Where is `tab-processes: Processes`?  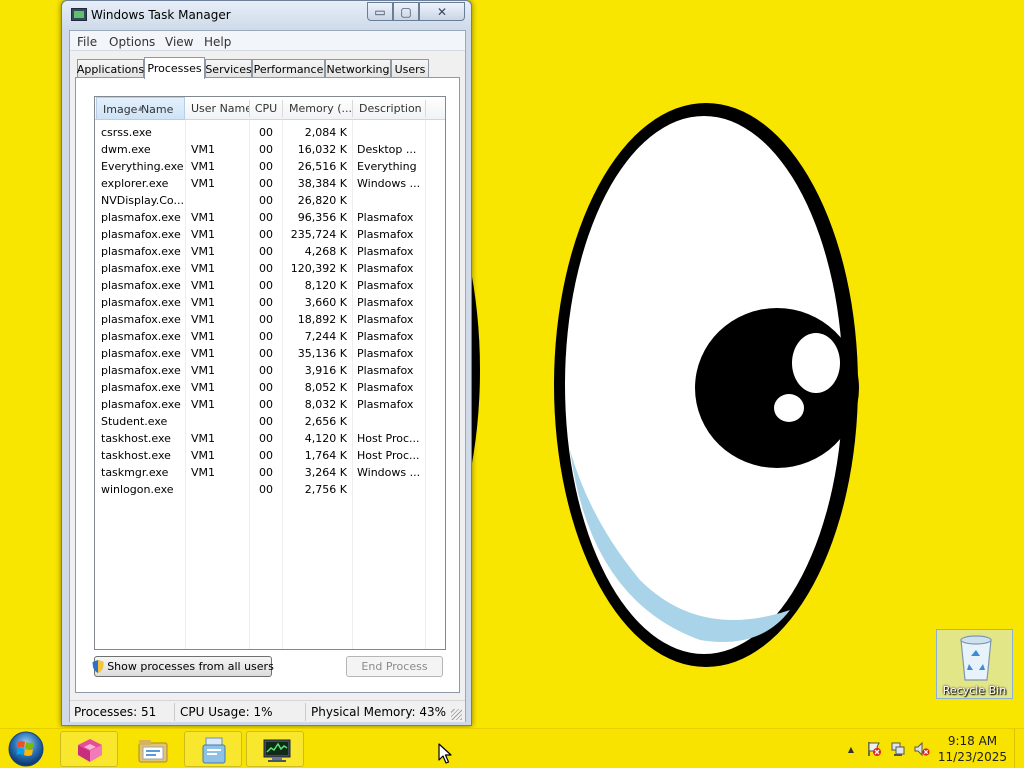
tab-processes: Processes is located at coordinates (174, 68).